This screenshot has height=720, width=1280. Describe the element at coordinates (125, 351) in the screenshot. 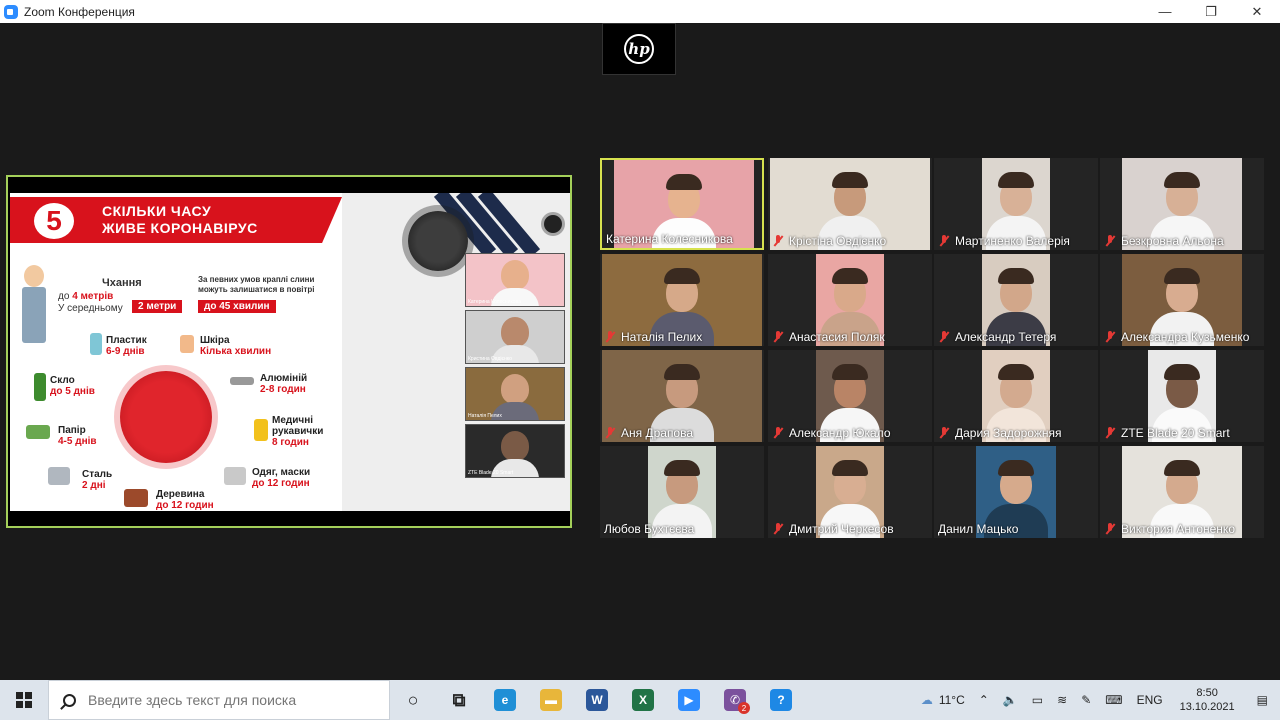

I see `item-time: 6-9 днів` at that location.